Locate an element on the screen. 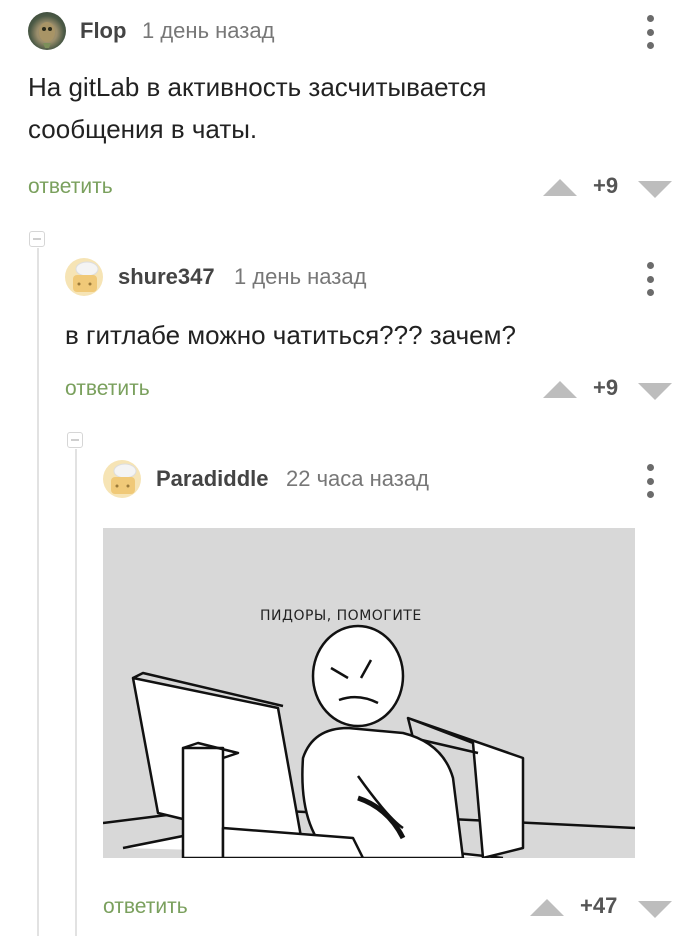 The image size is (700, 936). username: shure347 is located at coordinates (166, 277).